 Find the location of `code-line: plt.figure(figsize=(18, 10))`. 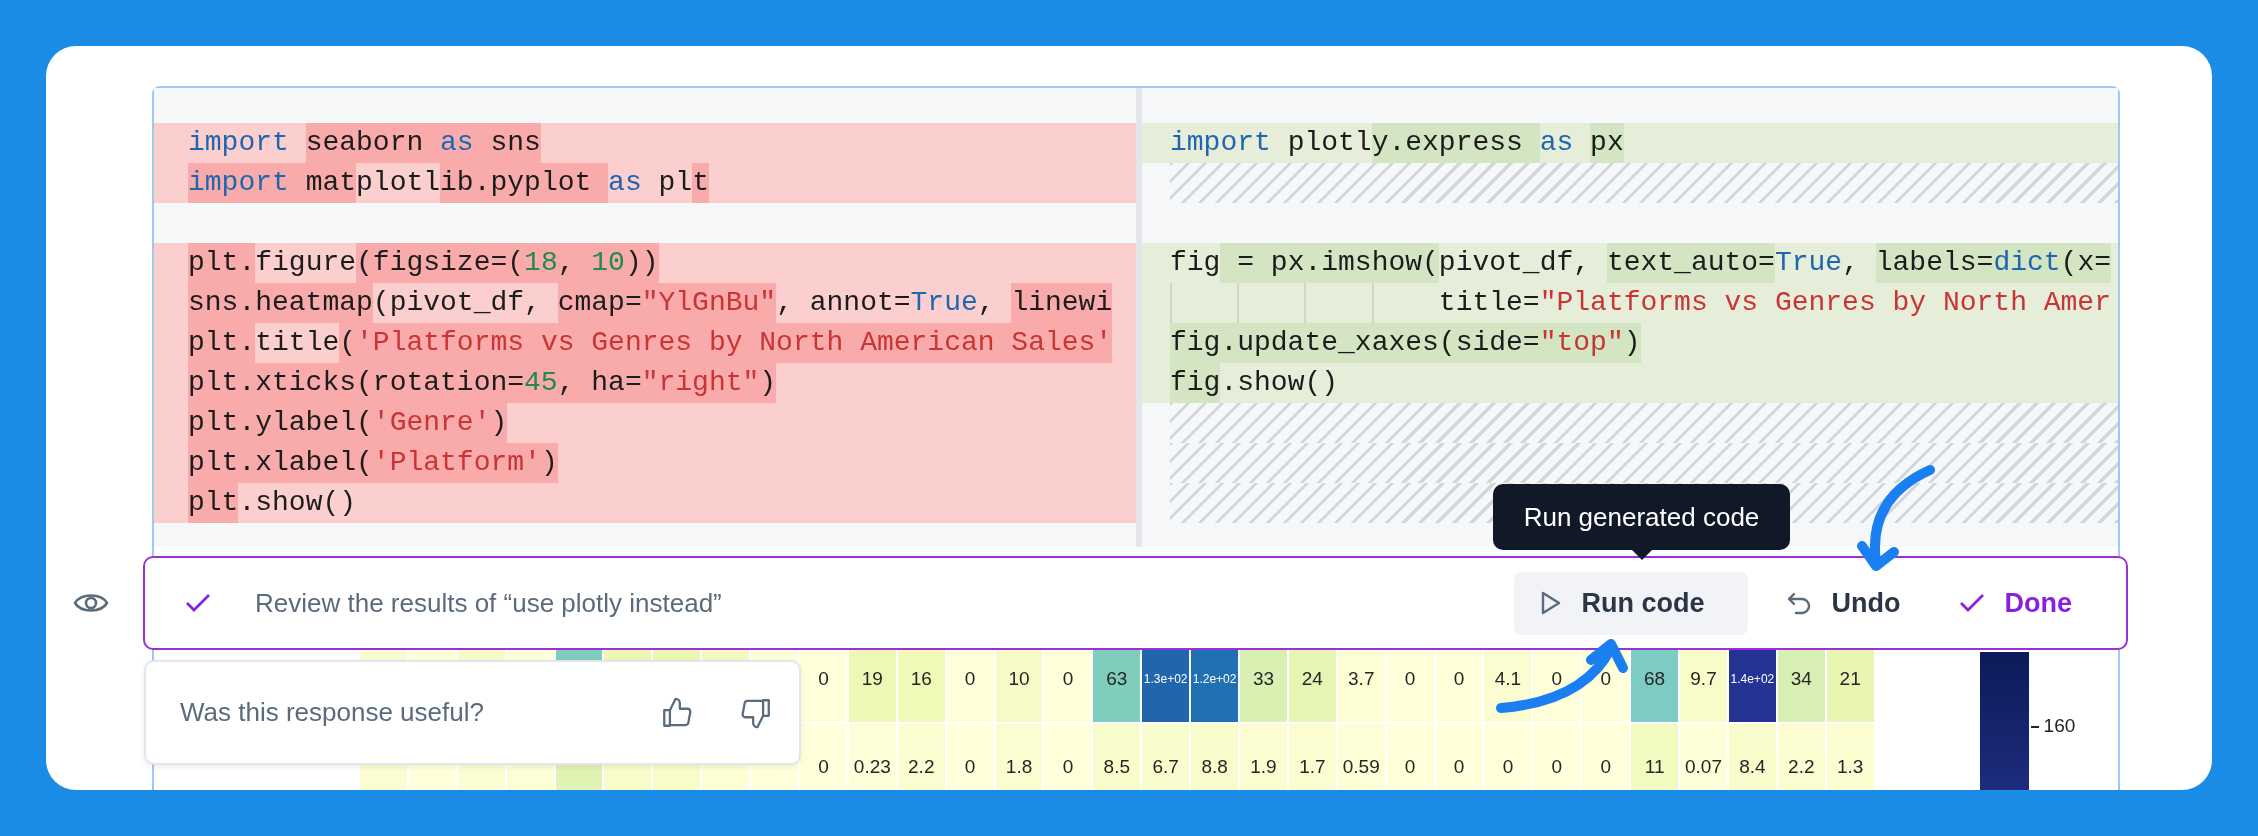

code-line: plt.figure(figsize=(18, 10)) is located at coordinates (423, 263).